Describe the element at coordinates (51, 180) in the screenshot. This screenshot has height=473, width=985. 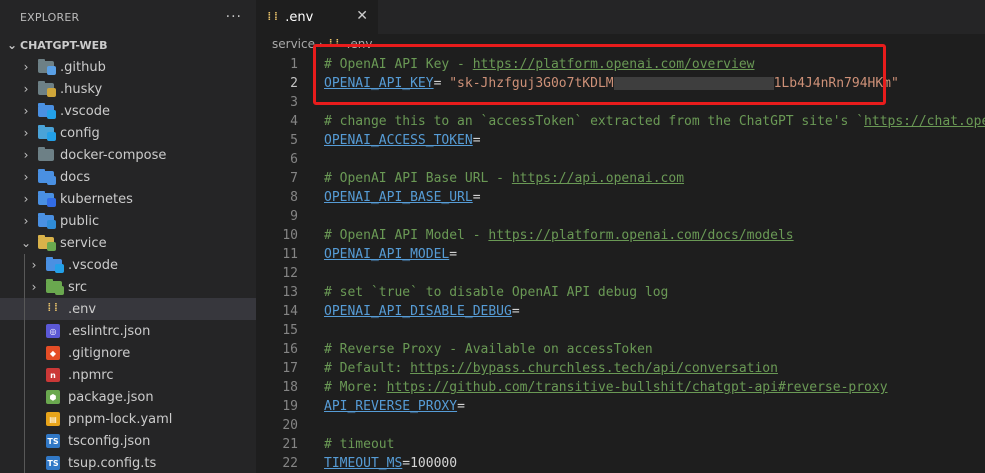
I see `folder-badge-icon` at that location.